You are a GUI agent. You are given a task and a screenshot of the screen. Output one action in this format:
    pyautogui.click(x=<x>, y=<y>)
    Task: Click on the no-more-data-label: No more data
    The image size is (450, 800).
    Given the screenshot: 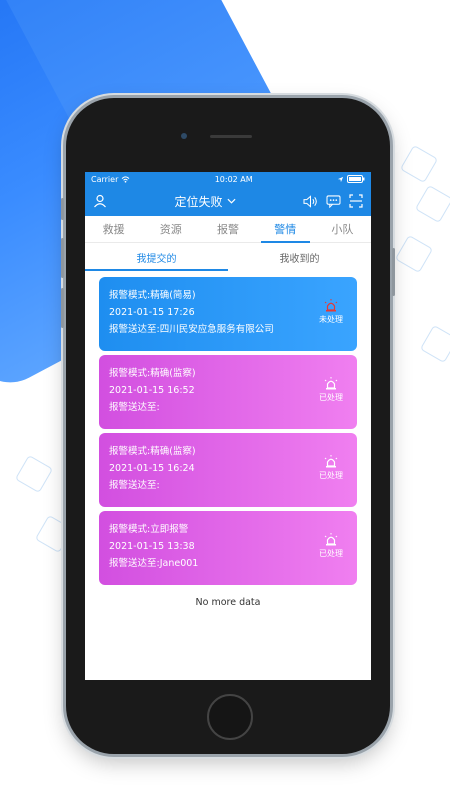 What is the action you would take?
    pyautogui.click(x=228, y=602)
    